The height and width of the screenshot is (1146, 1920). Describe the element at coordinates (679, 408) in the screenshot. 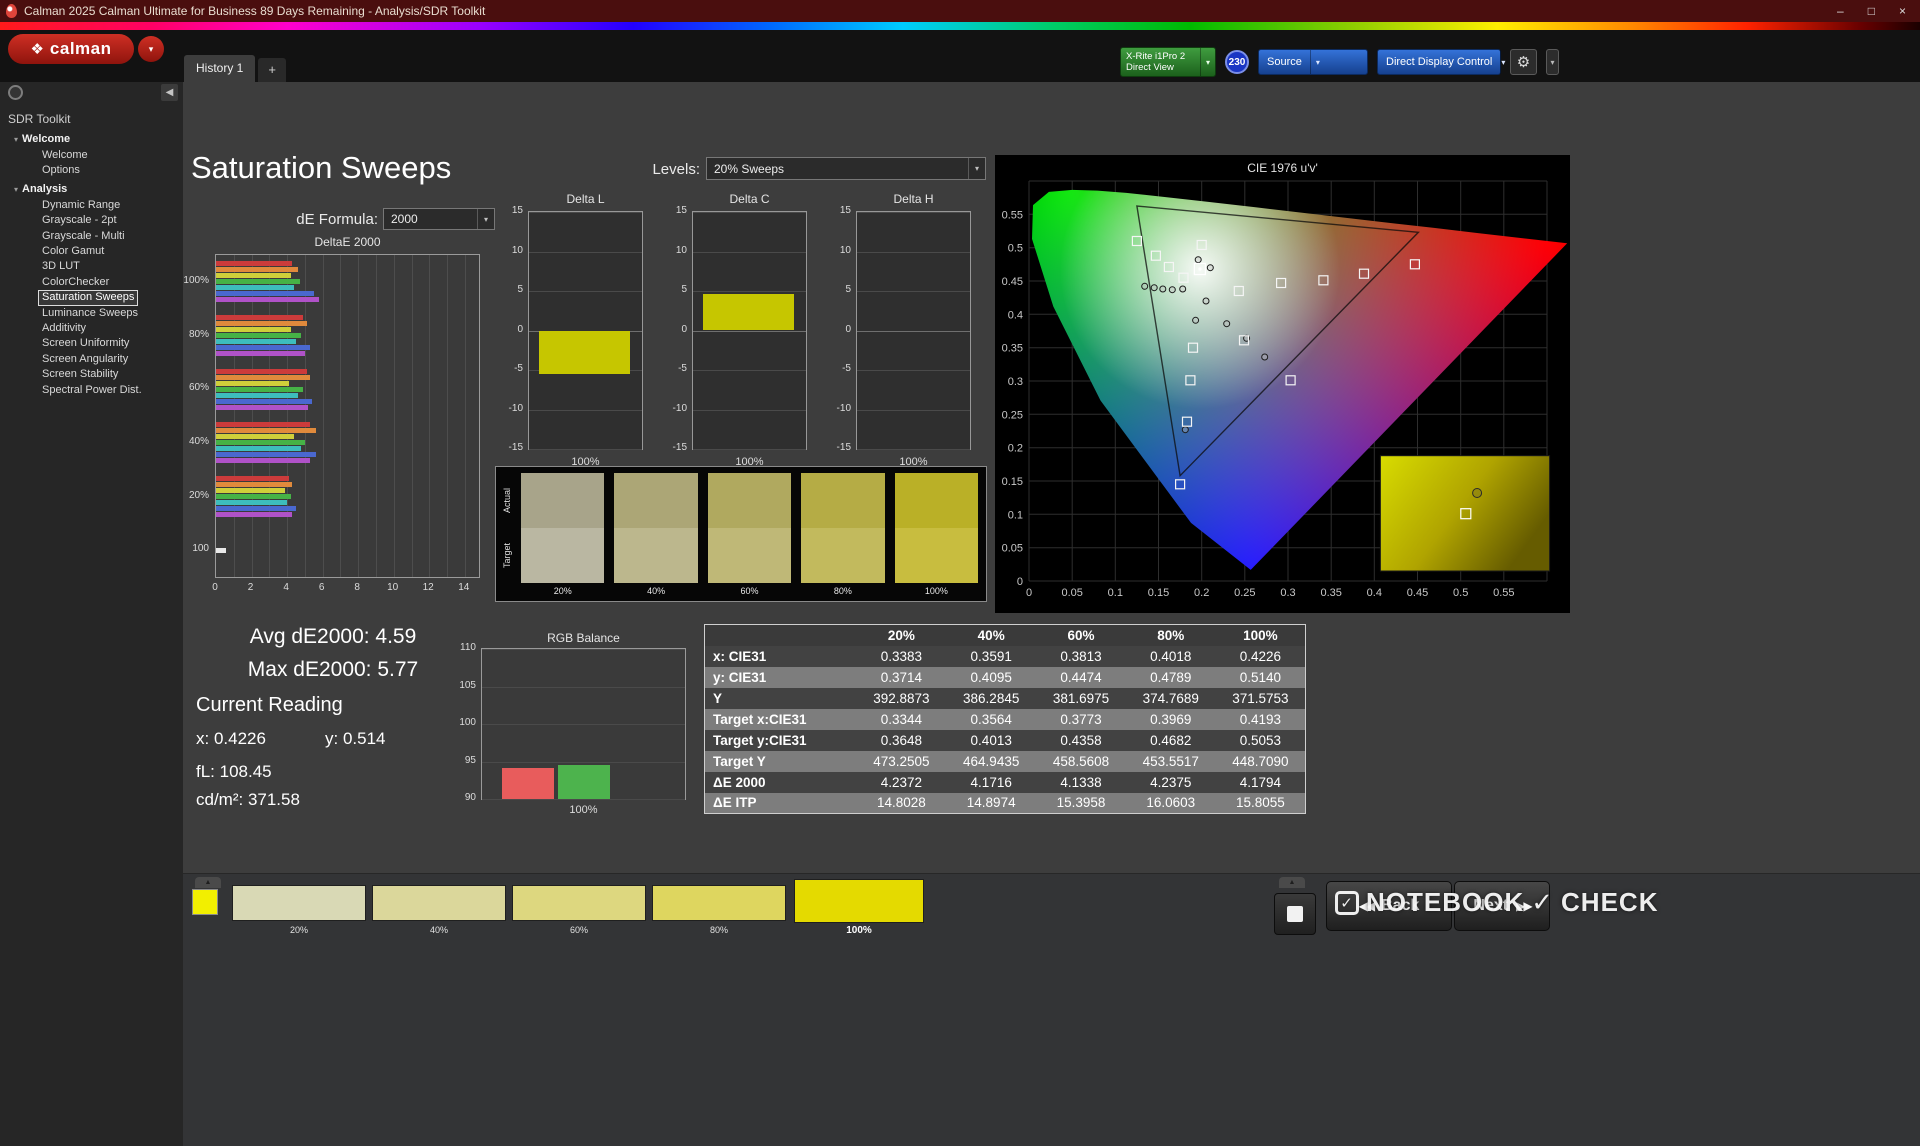

I see `tick-label: -10` at that location.